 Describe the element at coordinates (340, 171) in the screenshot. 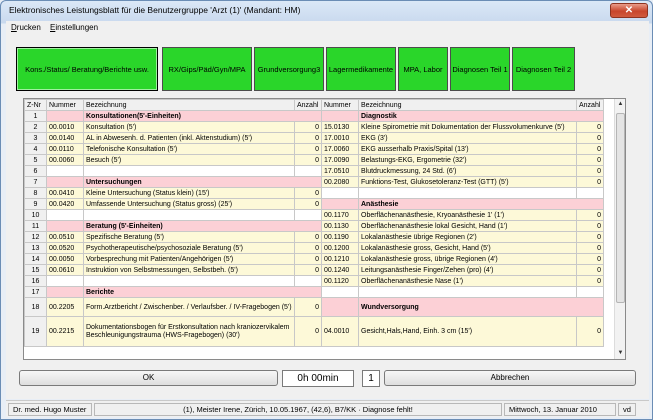

I see `right-nummer: 17.0510` at that location.